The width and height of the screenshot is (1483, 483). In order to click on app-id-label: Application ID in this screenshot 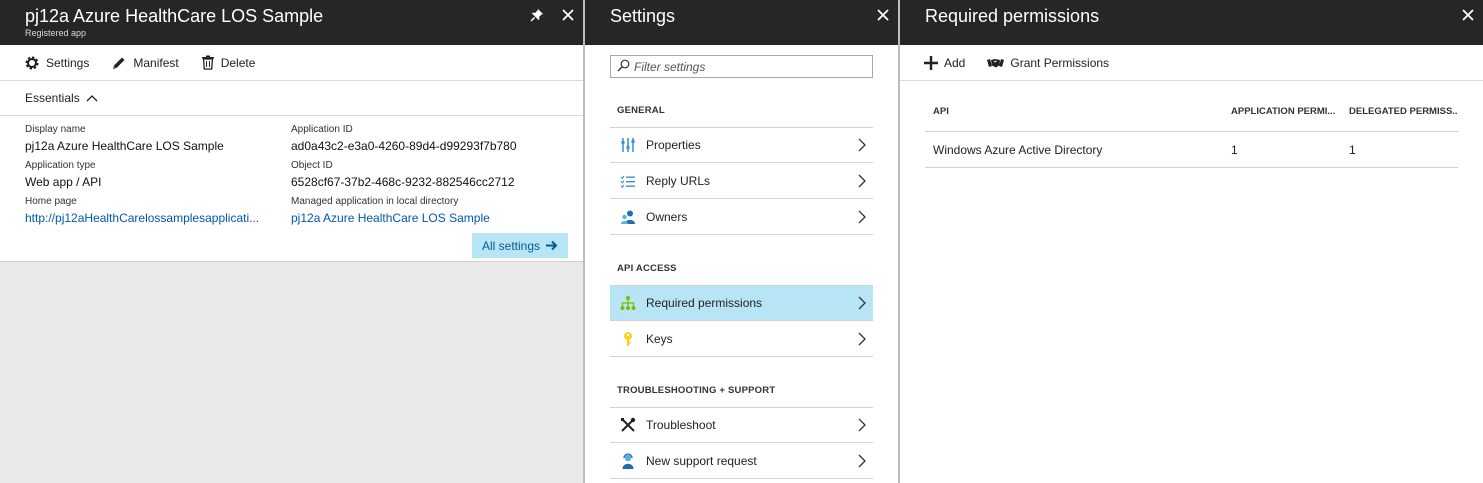, I will do `click(322, 129)`.